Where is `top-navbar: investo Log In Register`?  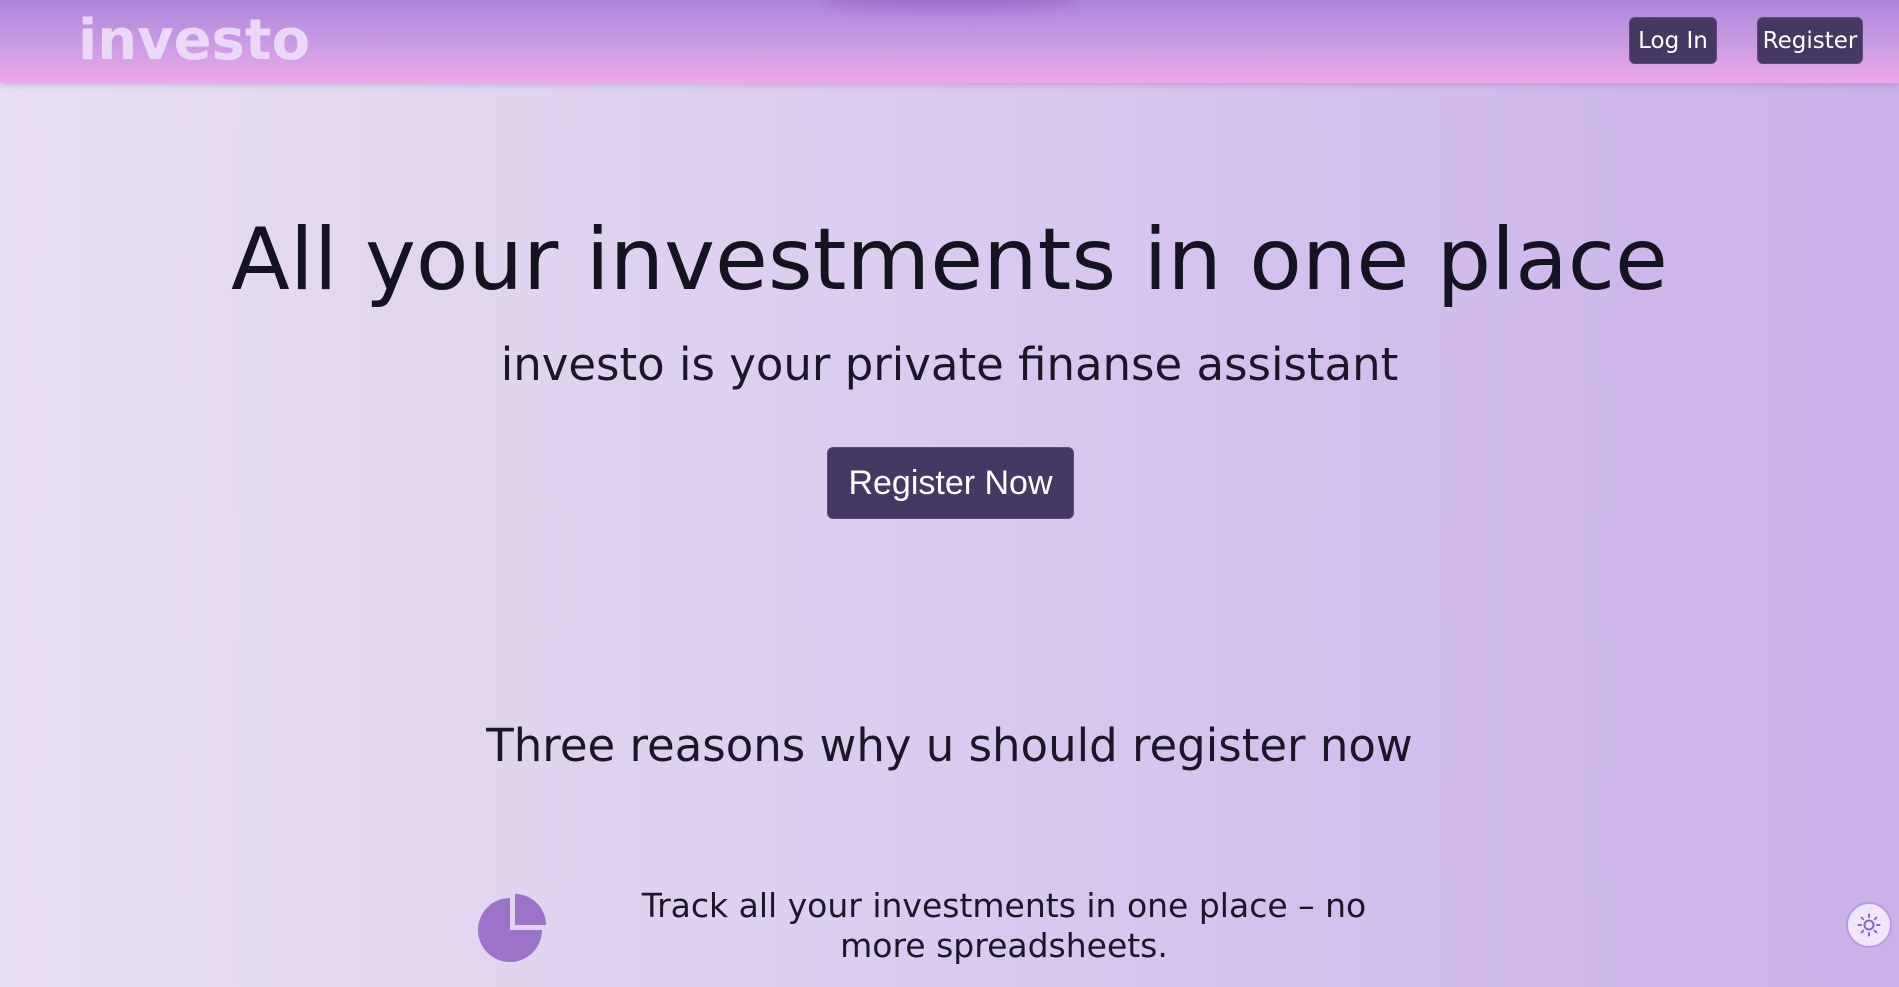 top-navbar: investo Log In Register is located at coordinates (949, 41).